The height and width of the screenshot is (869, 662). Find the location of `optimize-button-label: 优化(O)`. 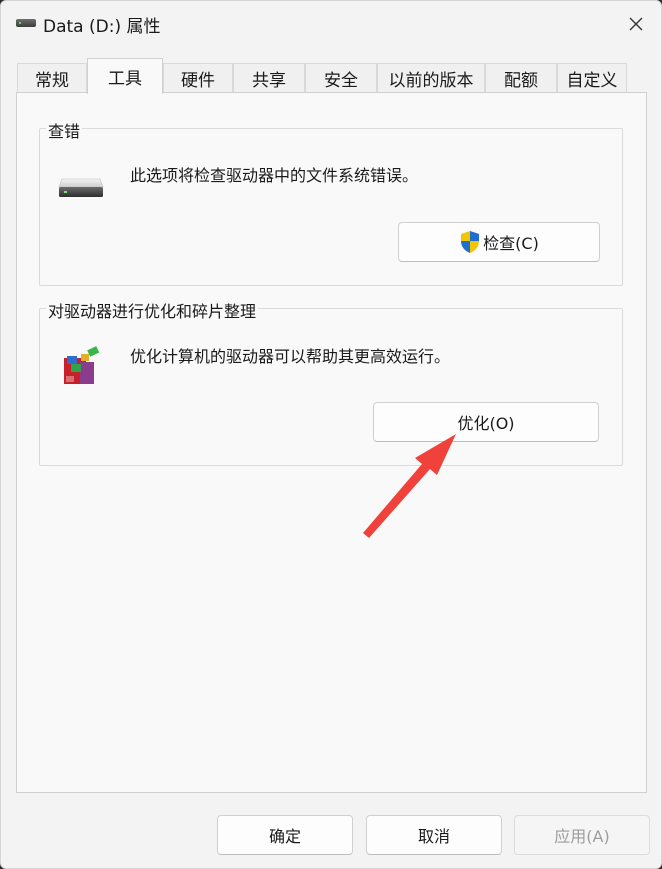

optimize-button-label: 优化(O) is located at coordinates (486, 423).